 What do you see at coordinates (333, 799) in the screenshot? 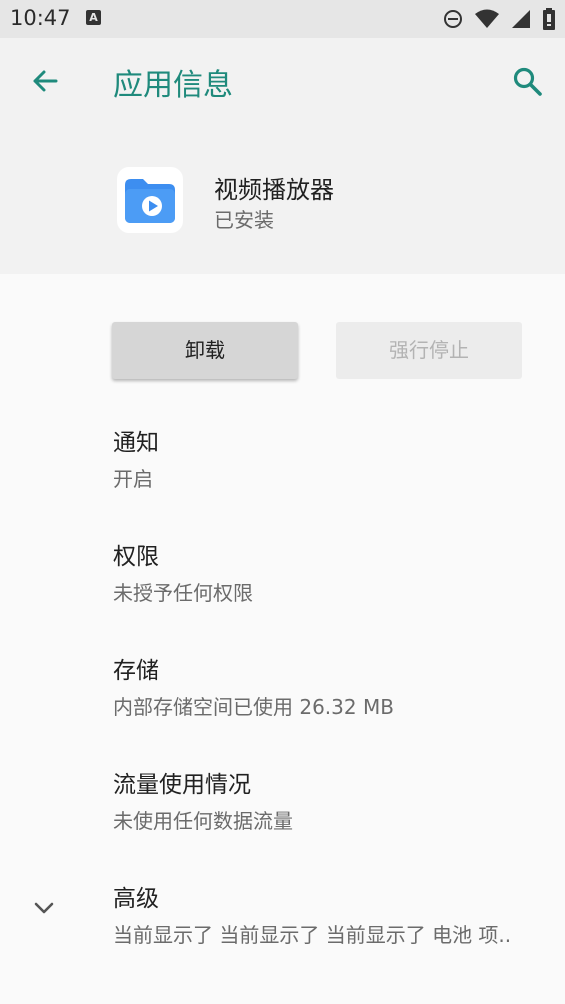
I see `settings-item-data-usage: 流量使用情况 未使用任何数据流量` at bounding box center [333, 799].